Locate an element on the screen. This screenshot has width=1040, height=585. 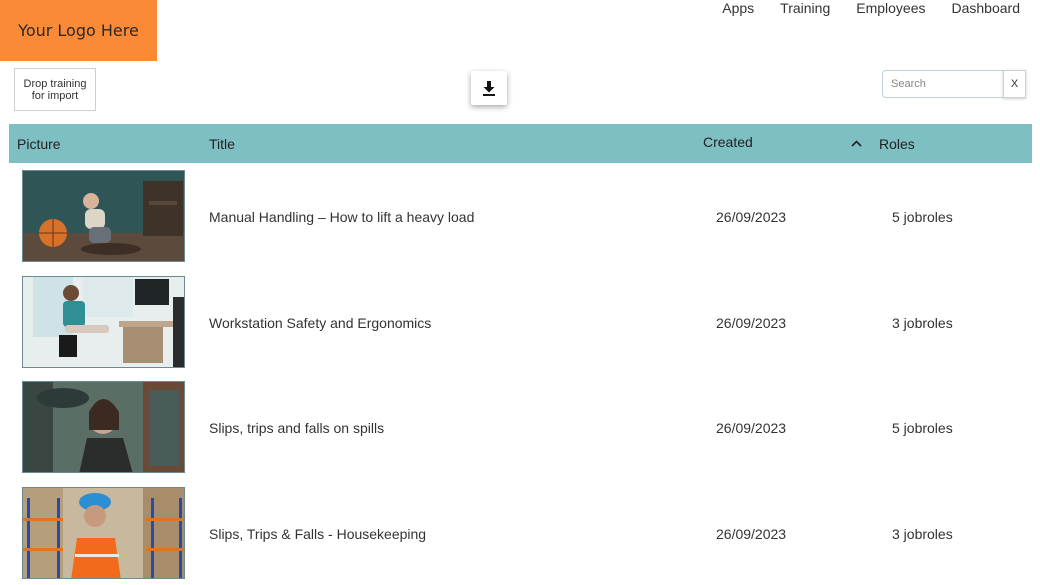
column-header-title: Title is located at coordinates (222, 143).